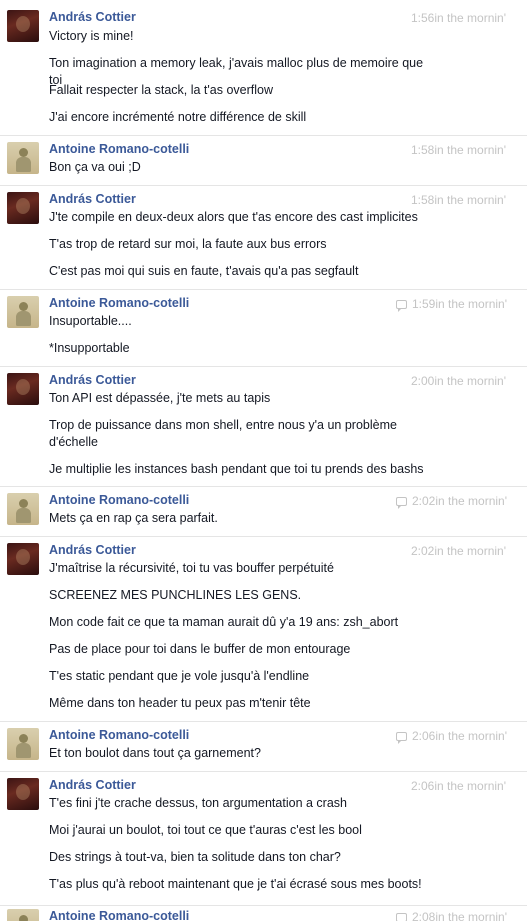  What do you see at coordinates (460, 736) in the screenshot?
I see `timestamp-text: 2:06in the mornin'` at bounding box center [460, 736].